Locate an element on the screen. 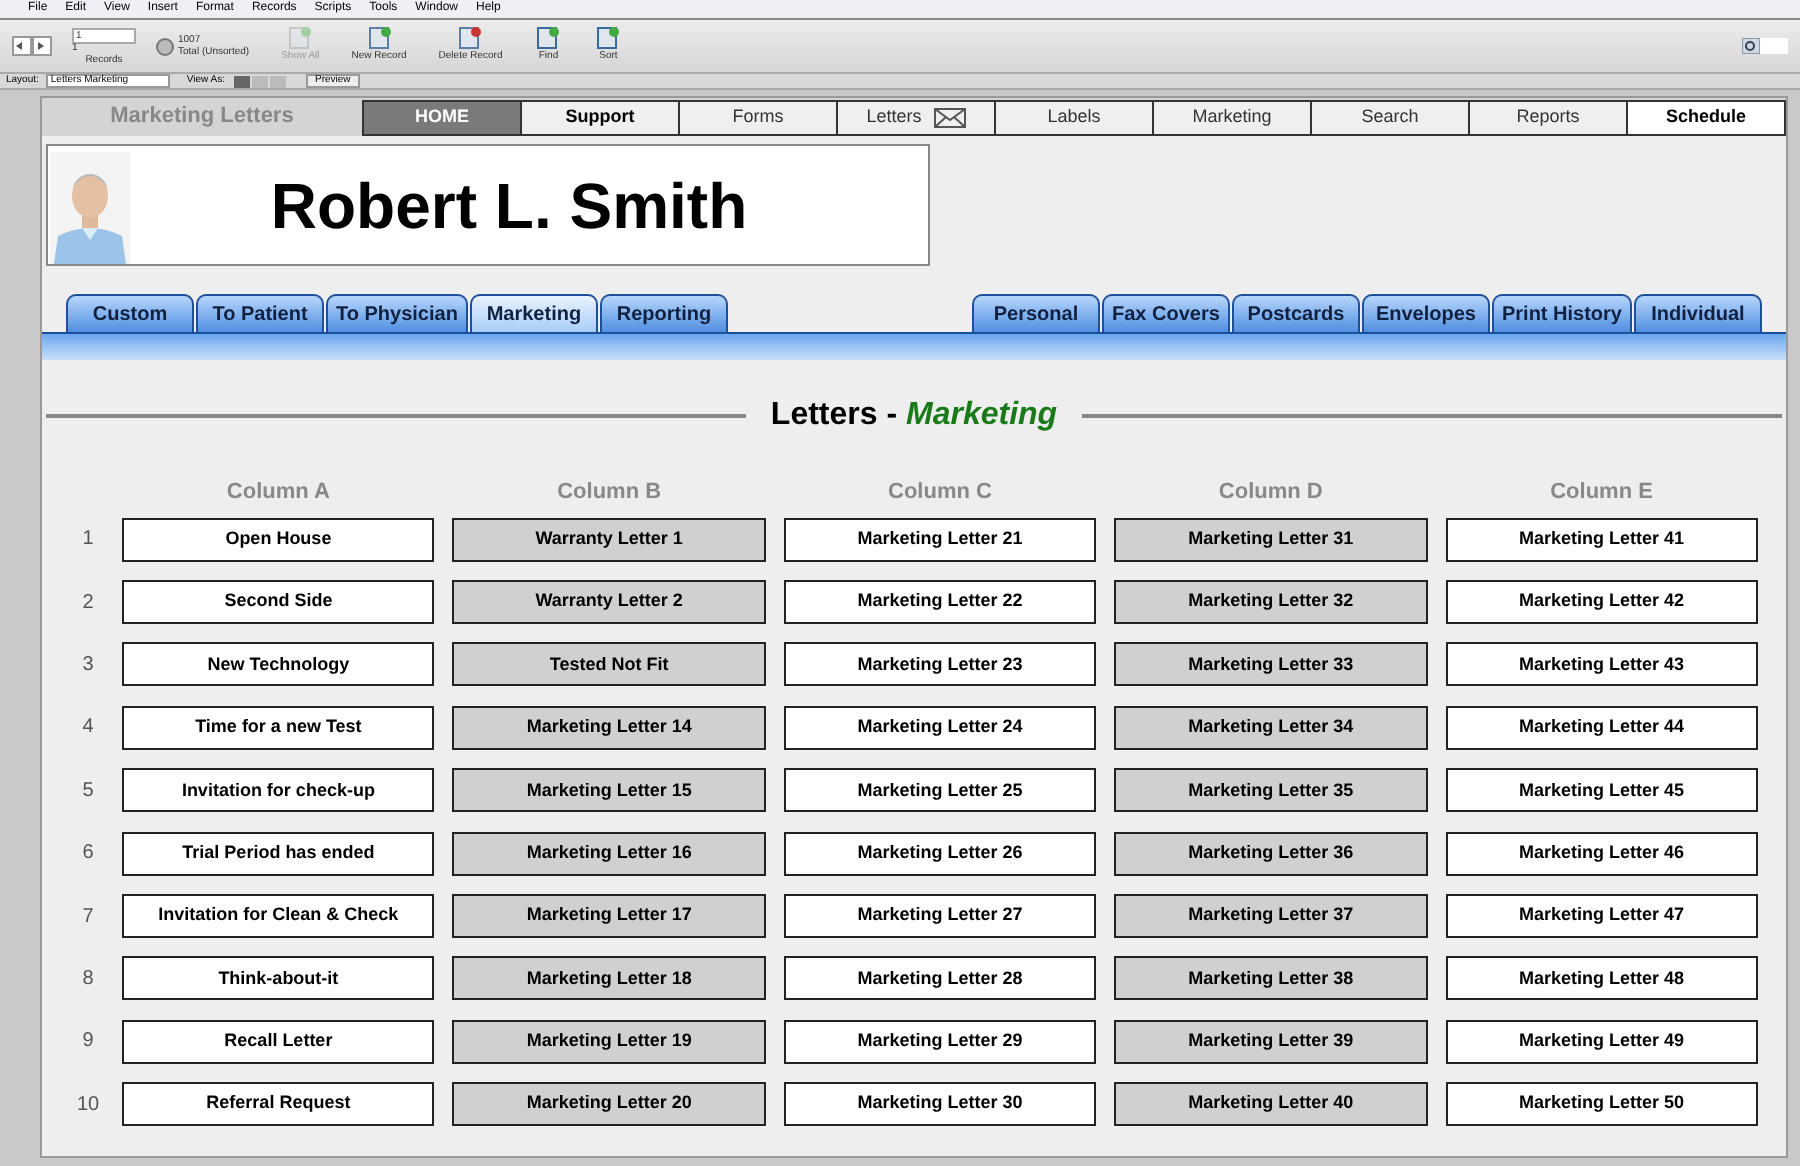 The image size is (1800, 1166). letter-button: Marketing Letter 20 is located at coordinates (609, 1104).